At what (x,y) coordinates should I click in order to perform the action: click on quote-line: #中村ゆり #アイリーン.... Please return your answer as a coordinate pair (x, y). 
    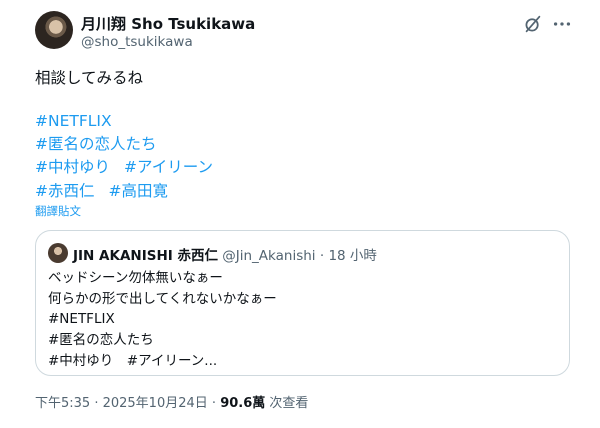
    Looking at the image, I should click on (133, 360).